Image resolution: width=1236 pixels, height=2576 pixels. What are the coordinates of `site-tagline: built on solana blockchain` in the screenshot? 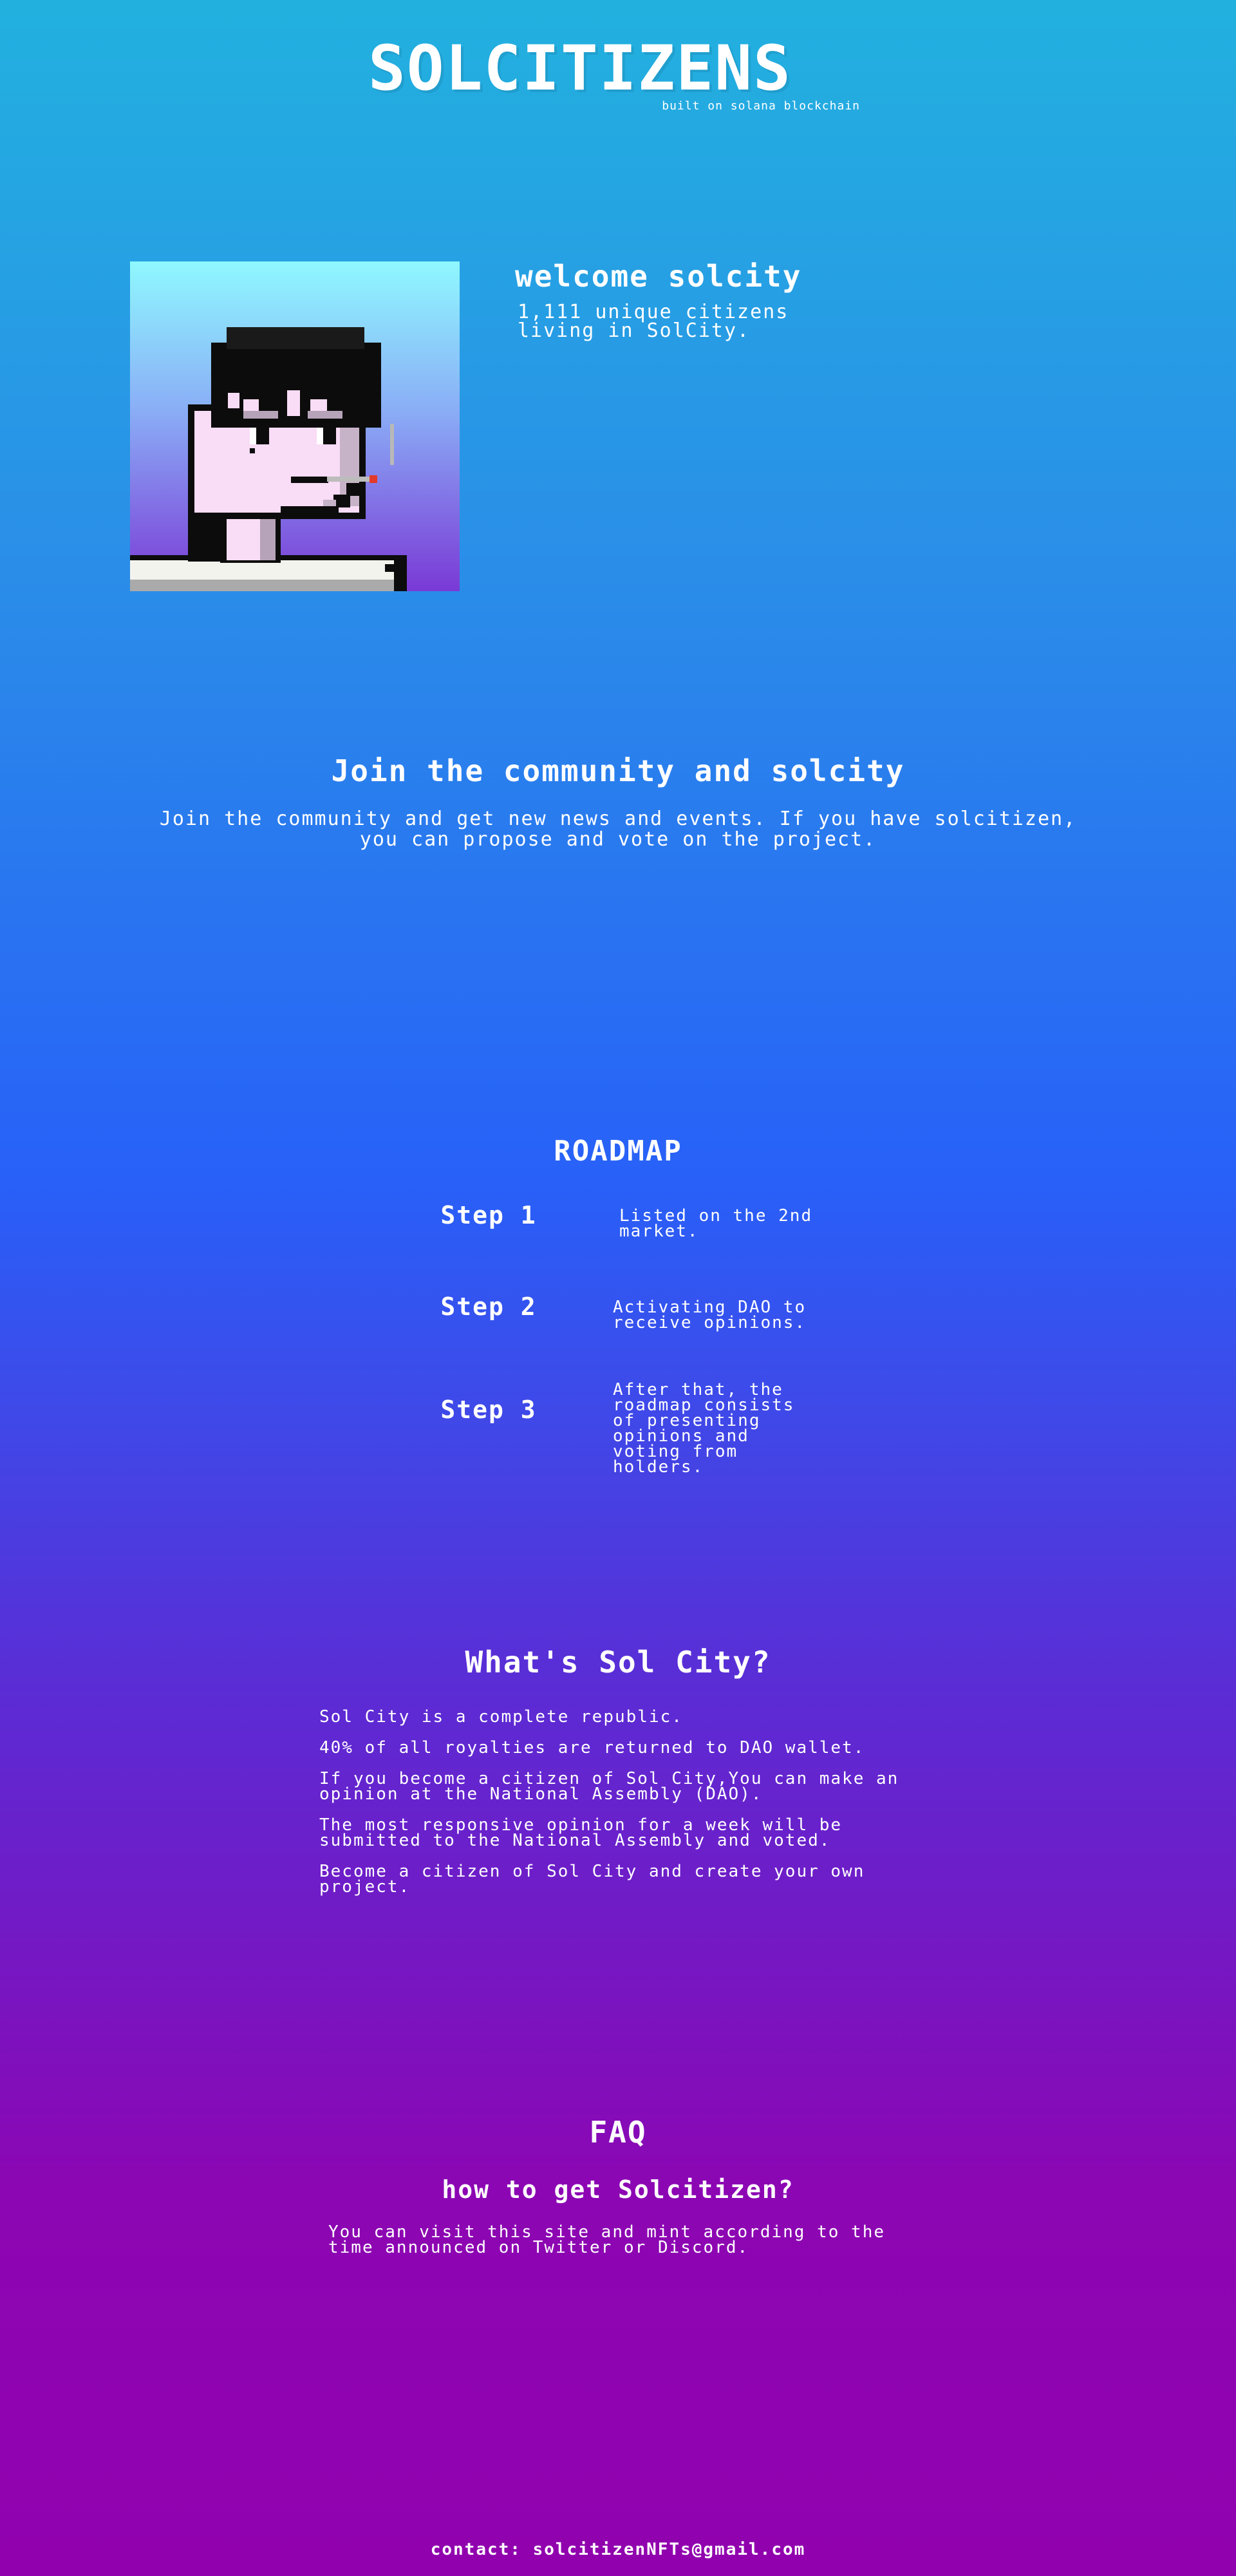 It's located at (761, 106).